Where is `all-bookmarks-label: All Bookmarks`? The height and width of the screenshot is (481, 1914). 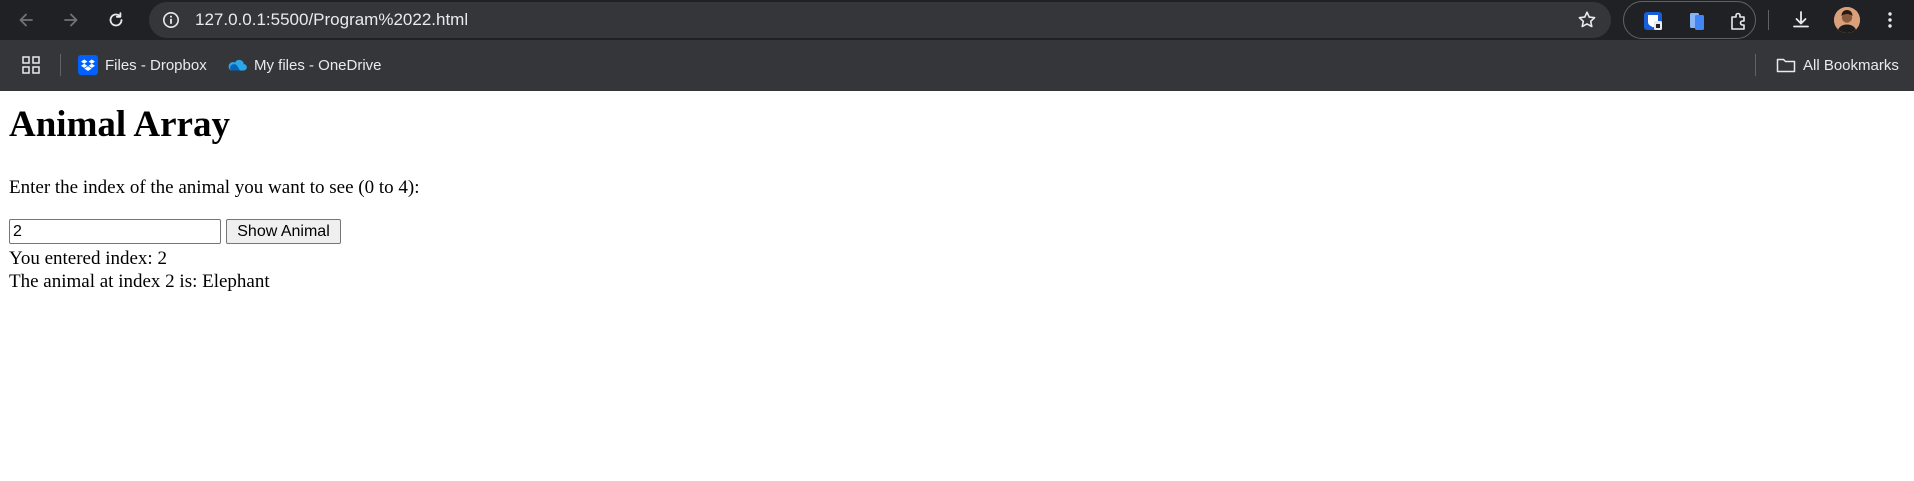
all-bookmarks-label: All Bookmarks is located at coordinates (1851, 65).